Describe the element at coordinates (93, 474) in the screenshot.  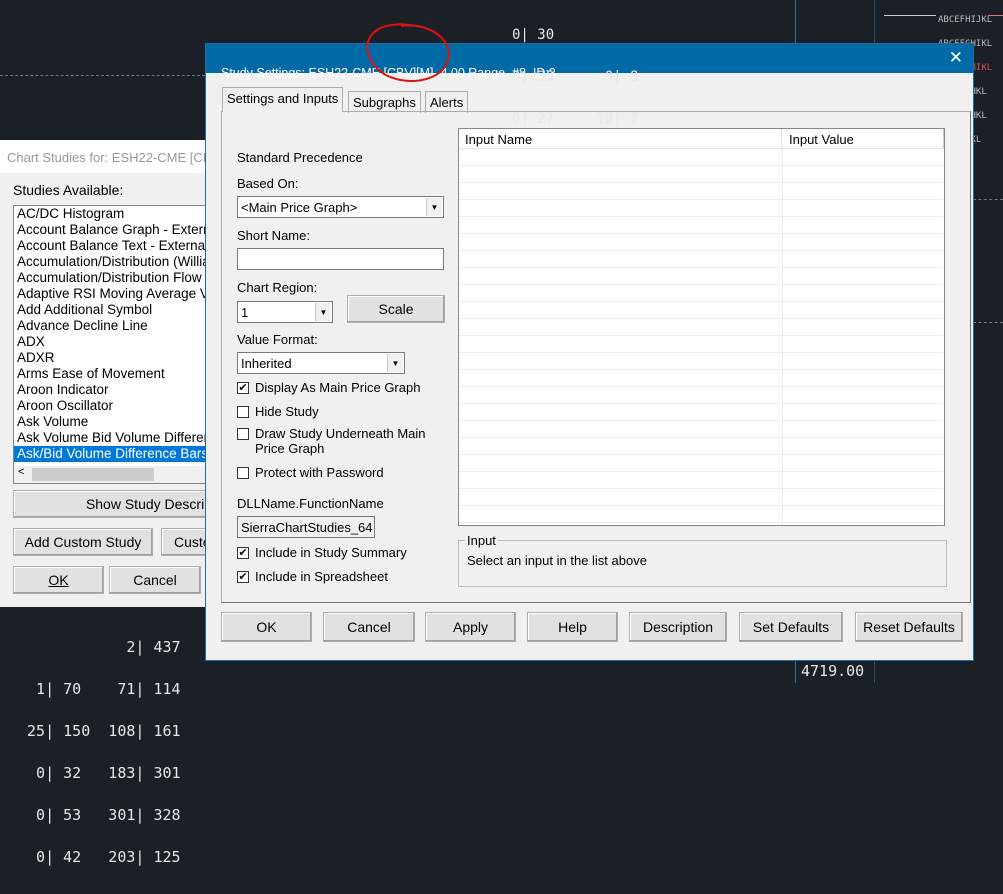
I see `scrollbar-thumb` at that location.